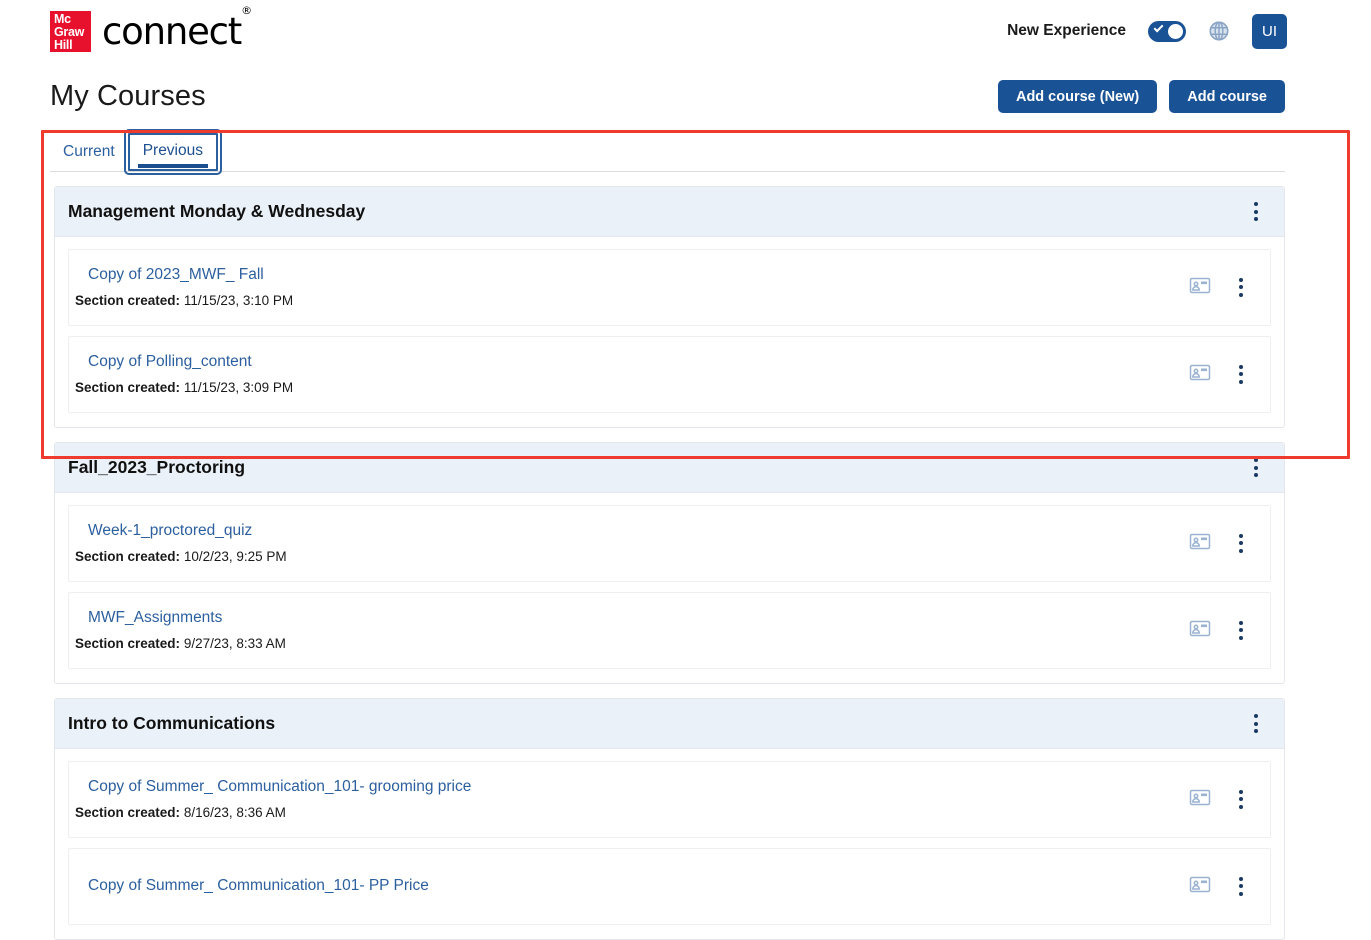  I want to click on course-card-header: Intro to Communications, so click(669, 724).